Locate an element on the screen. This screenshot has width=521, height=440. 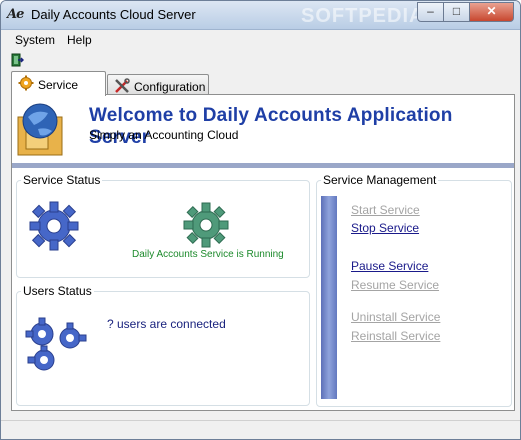
service-status-title: Service Status is located at coordinates (62, 180).